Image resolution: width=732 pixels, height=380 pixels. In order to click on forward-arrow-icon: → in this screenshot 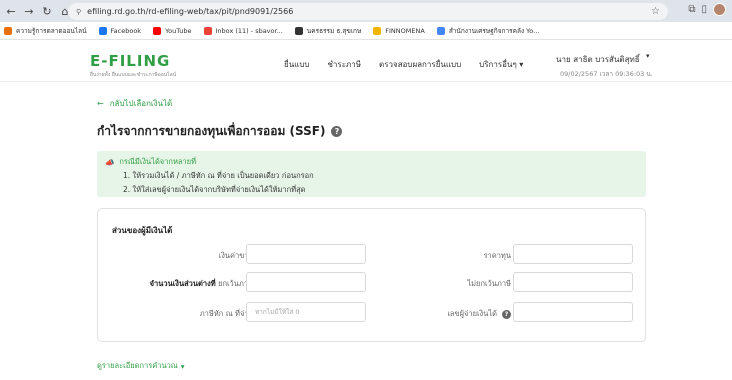, I will do `click(29, 11)`.